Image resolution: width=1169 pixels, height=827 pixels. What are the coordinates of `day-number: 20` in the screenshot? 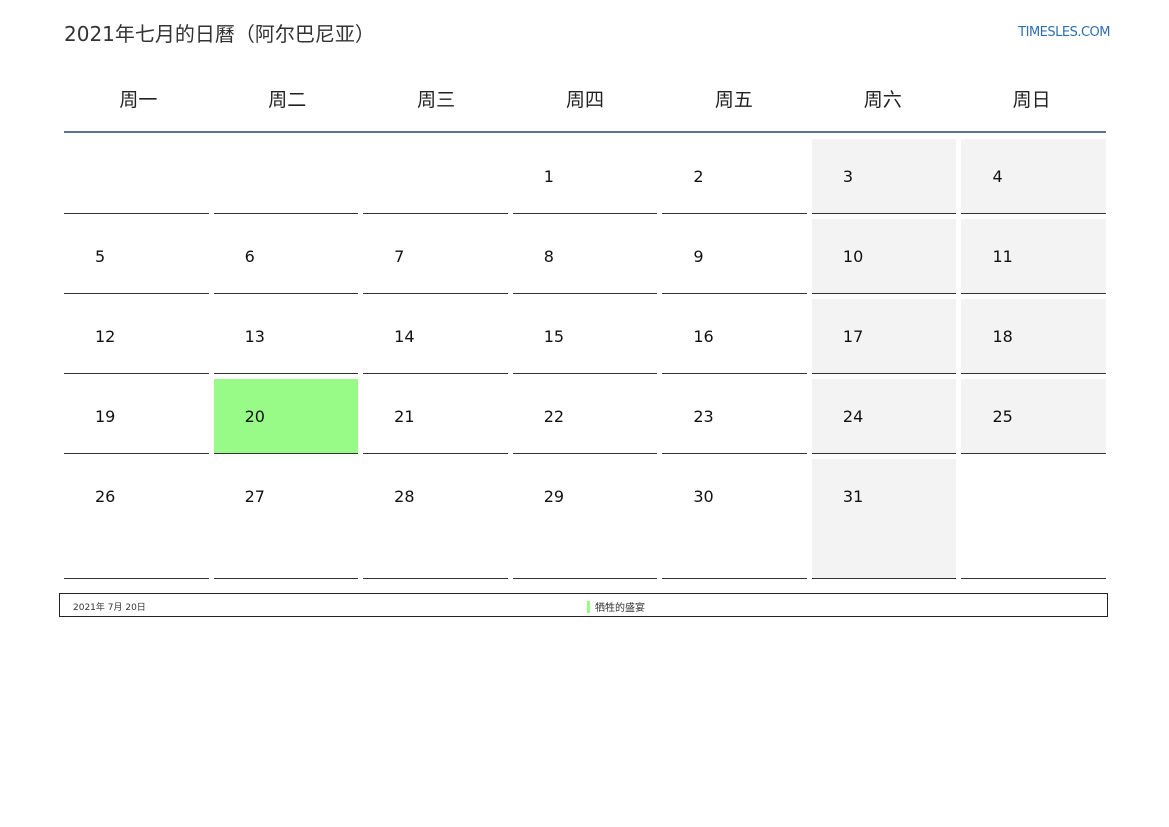 It's located at (254, 416).